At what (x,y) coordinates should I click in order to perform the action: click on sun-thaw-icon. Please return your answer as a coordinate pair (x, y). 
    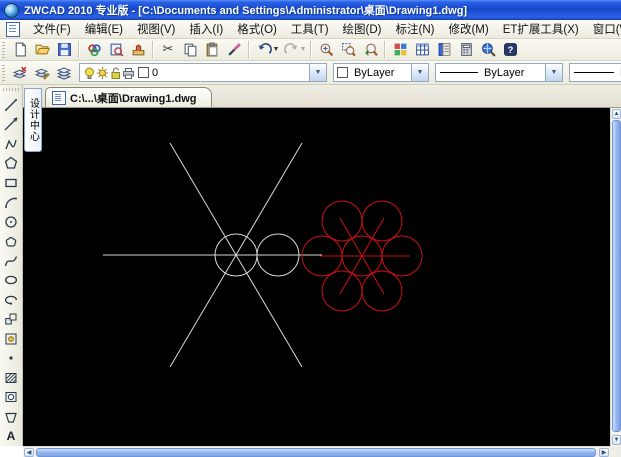
    Looking at the image, I should click on (102, 72).